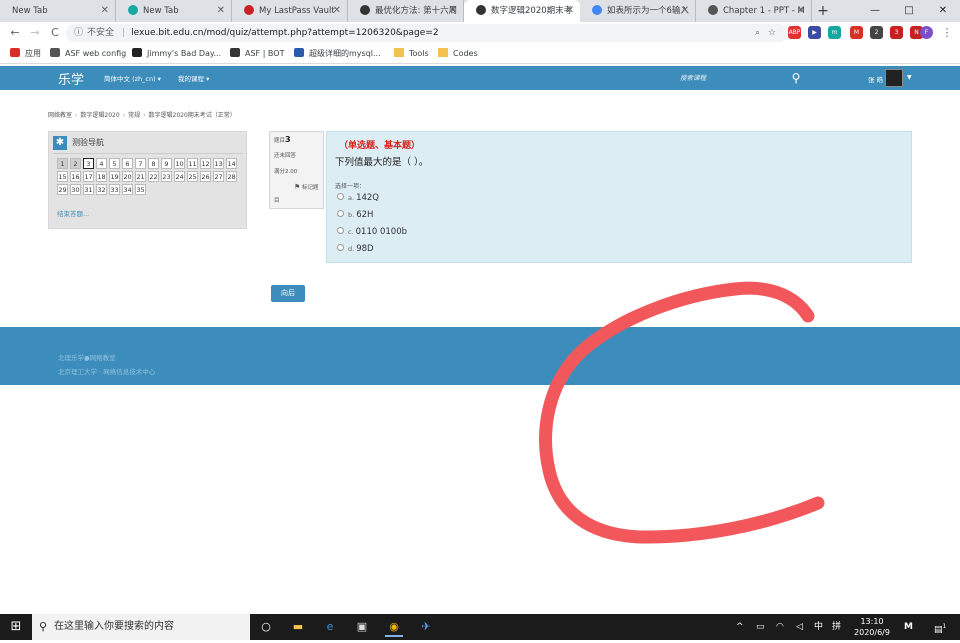 This screenshot has height=643, width=960. What do you see at coordinates (908, 627) in the screenshot?
I see `mi-icon: M` at bounding box center [908, 627].